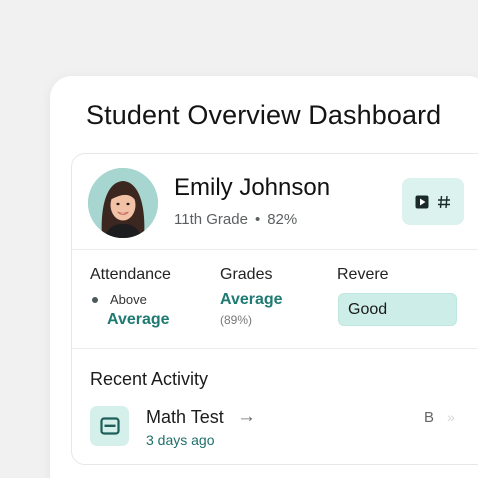 The width and height of the screenshot is (478, 478). Describe the element at coordinates (185, 417) in the screenshot. I see `activity-title: Math Test` at that location.